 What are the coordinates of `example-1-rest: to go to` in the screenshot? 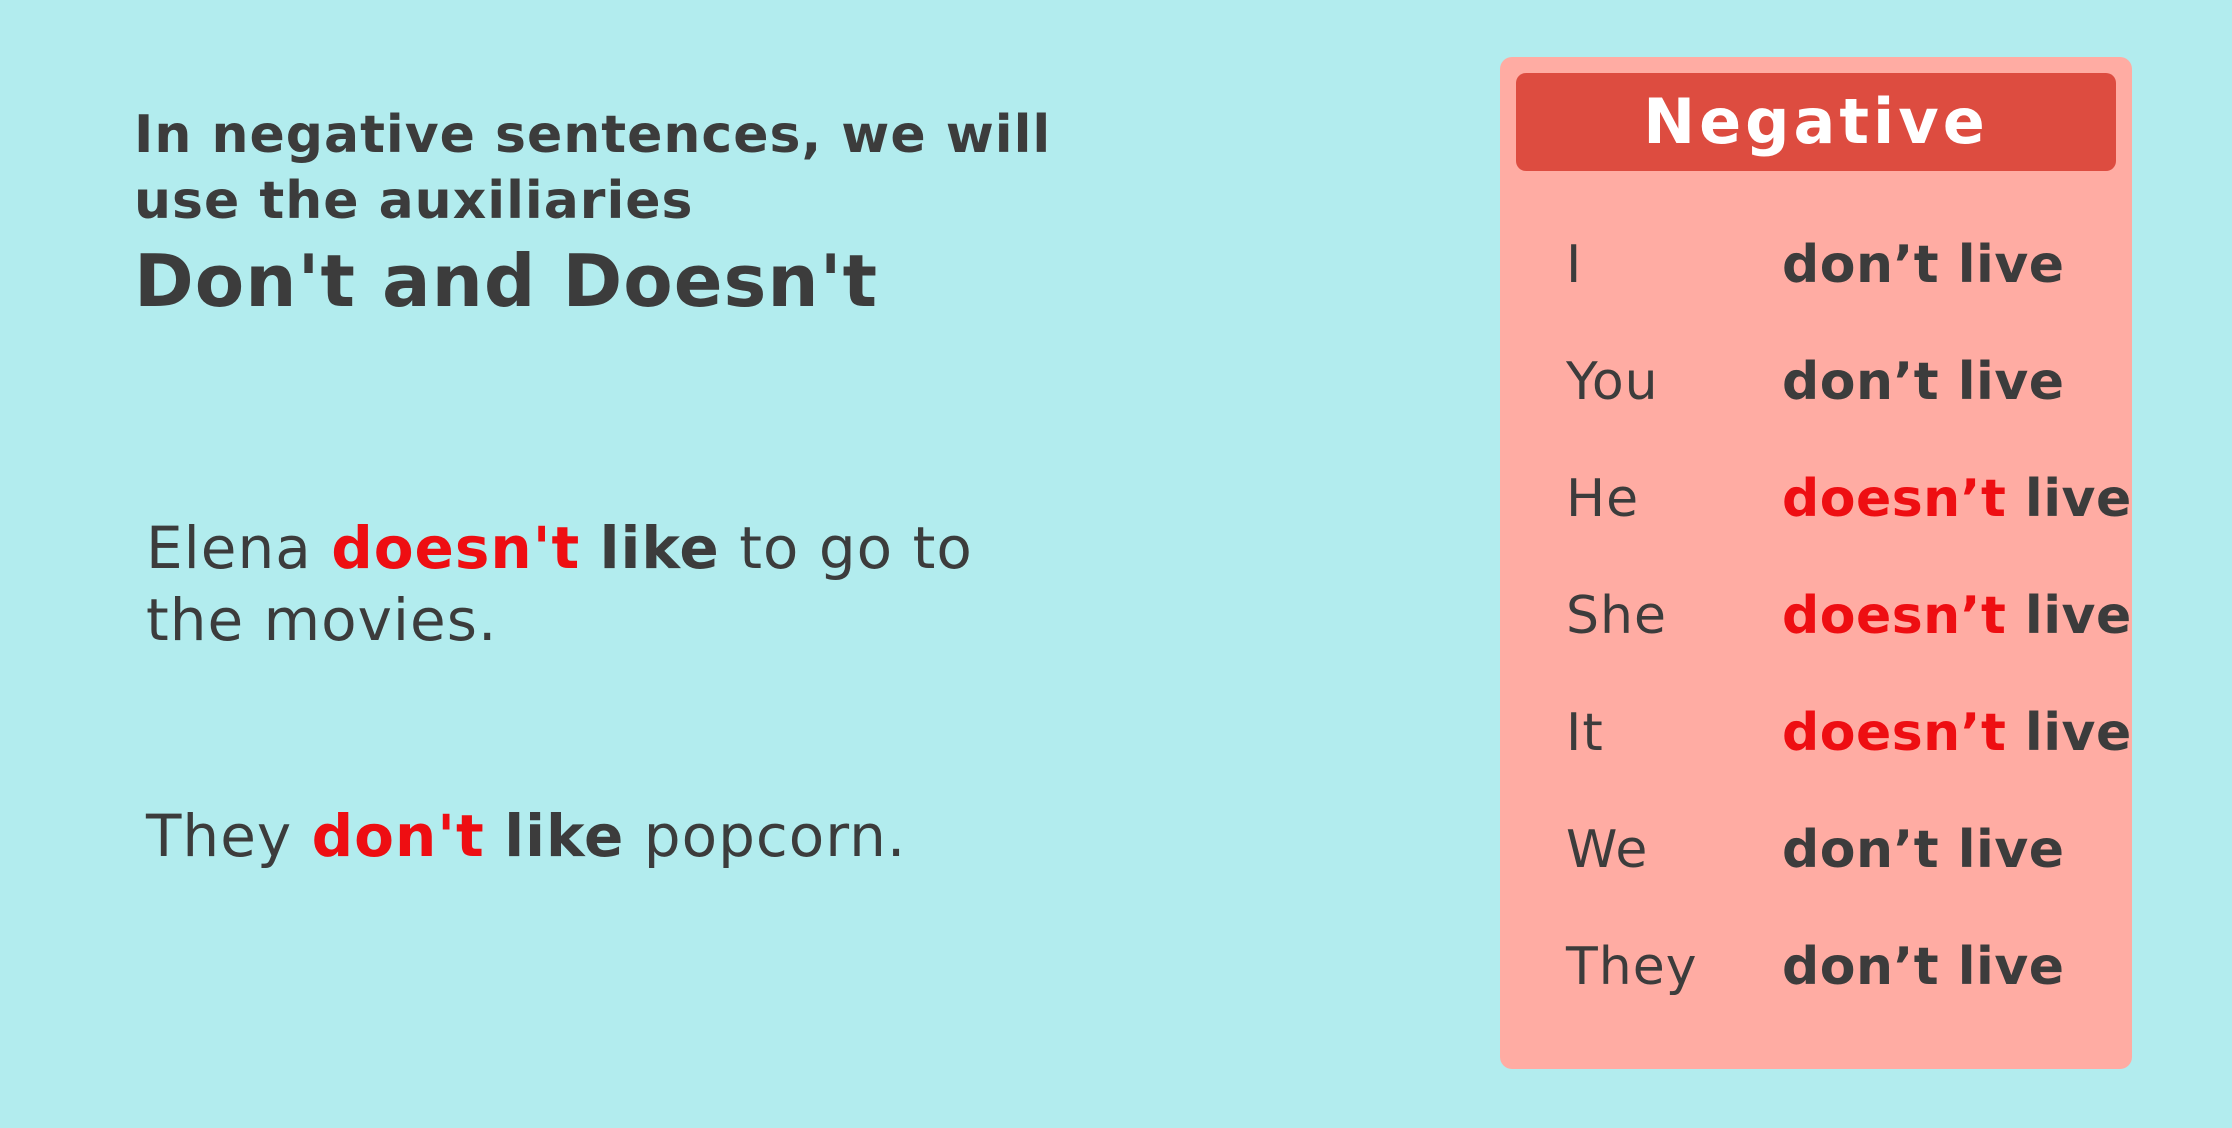 It's located at (856, 548).